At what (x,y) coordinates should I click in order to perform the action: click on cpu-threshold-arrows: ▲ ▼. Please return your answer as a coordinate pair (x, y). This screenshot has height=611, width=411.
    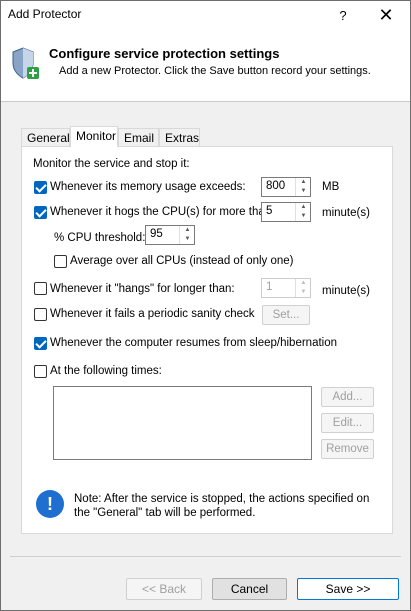
    Looking at the image, I should click on (186, 235).